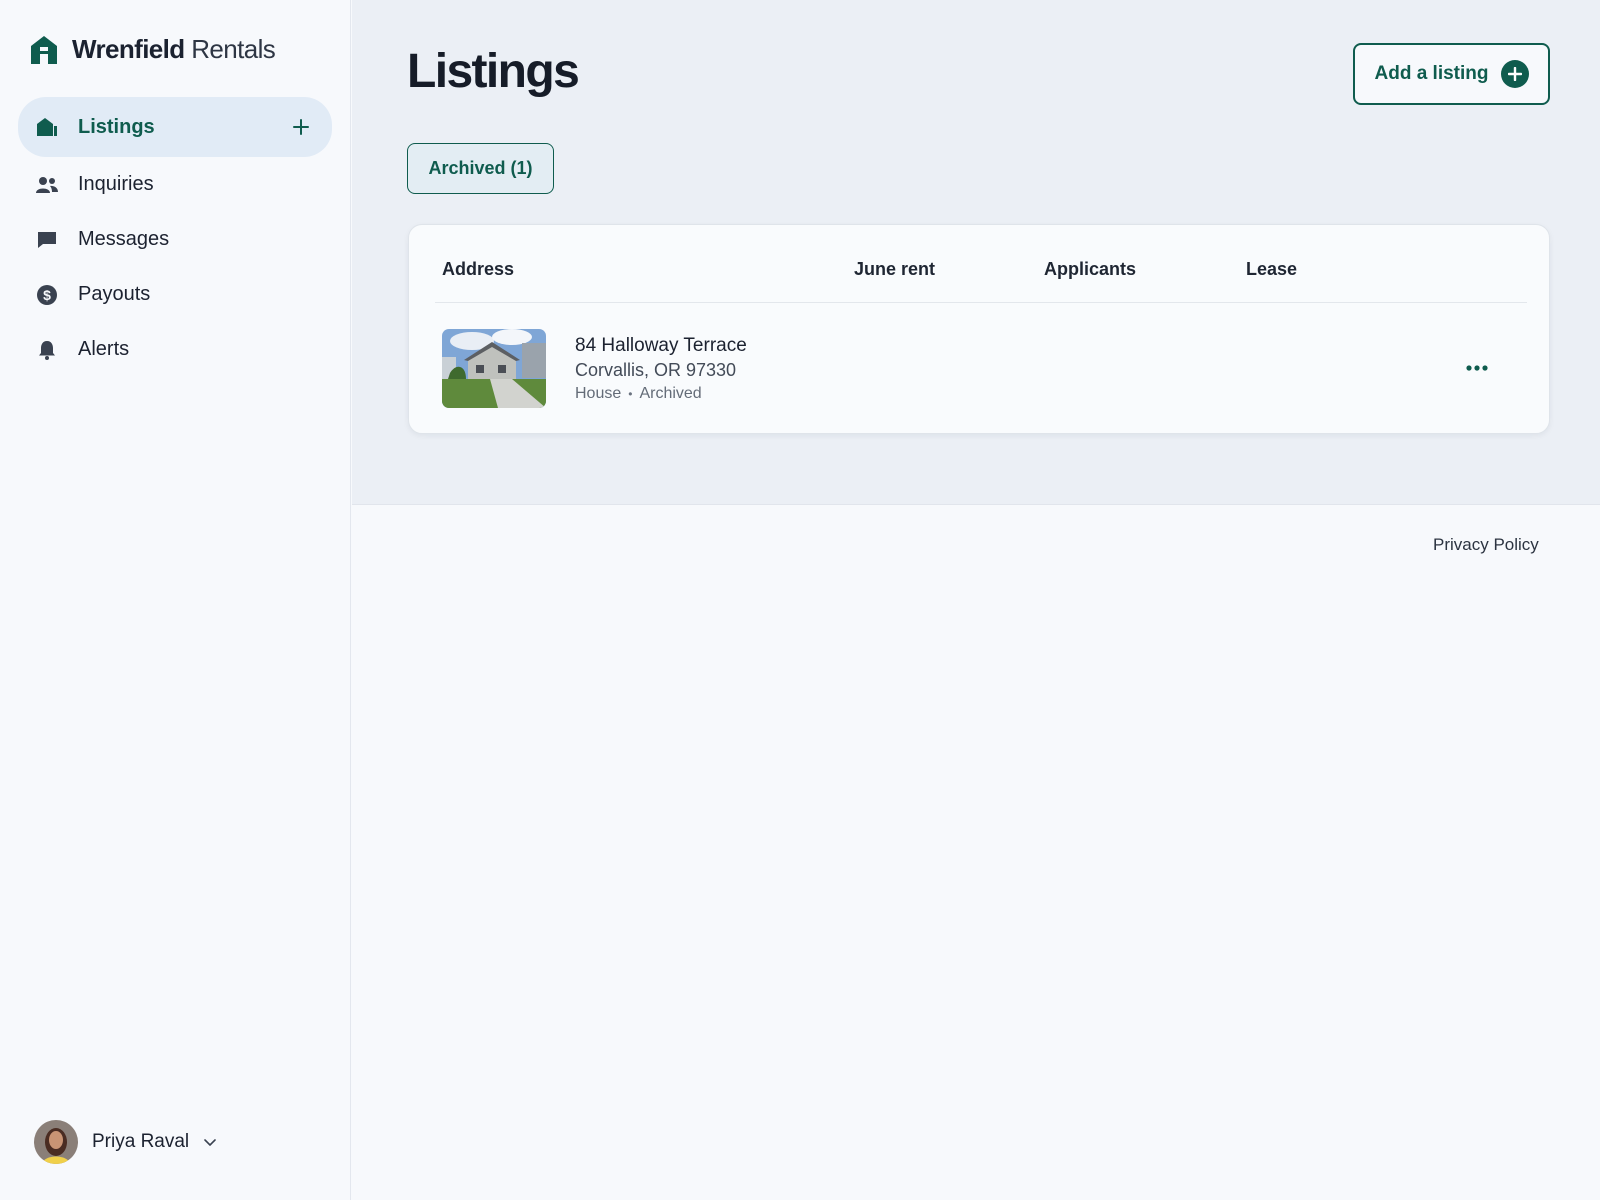 The height and width of the screenshot is (1200, 1600). What do you see at coordinates (661, 345) in the screenshot?
I see `listing-street: 84 Halloway Terrace` at bounding box center [661, 345].